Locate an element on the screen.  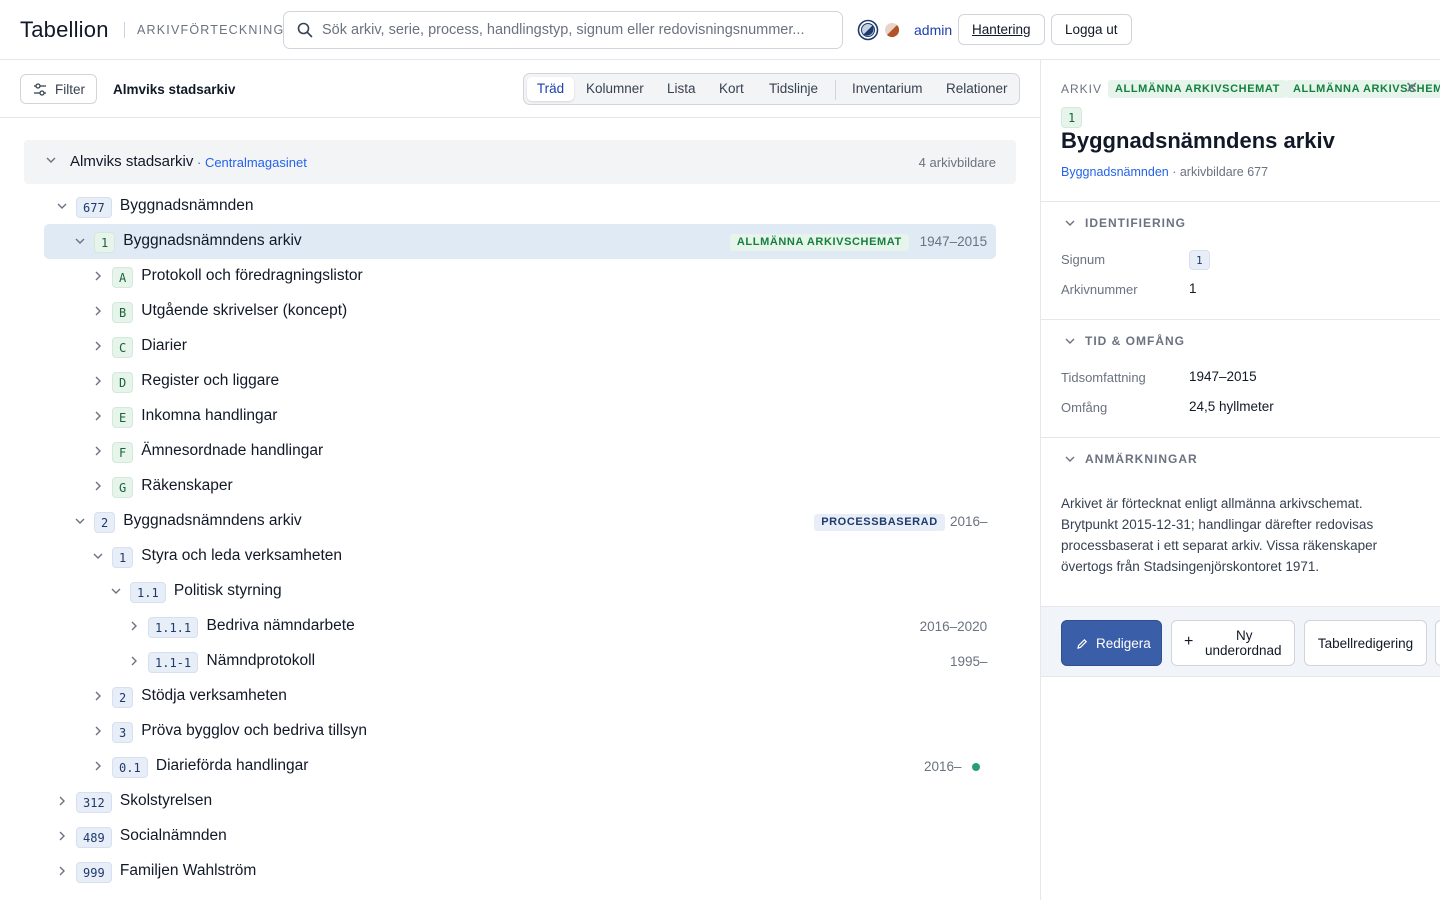
tree-row: C Diarier is located at coordinates (520, 346).